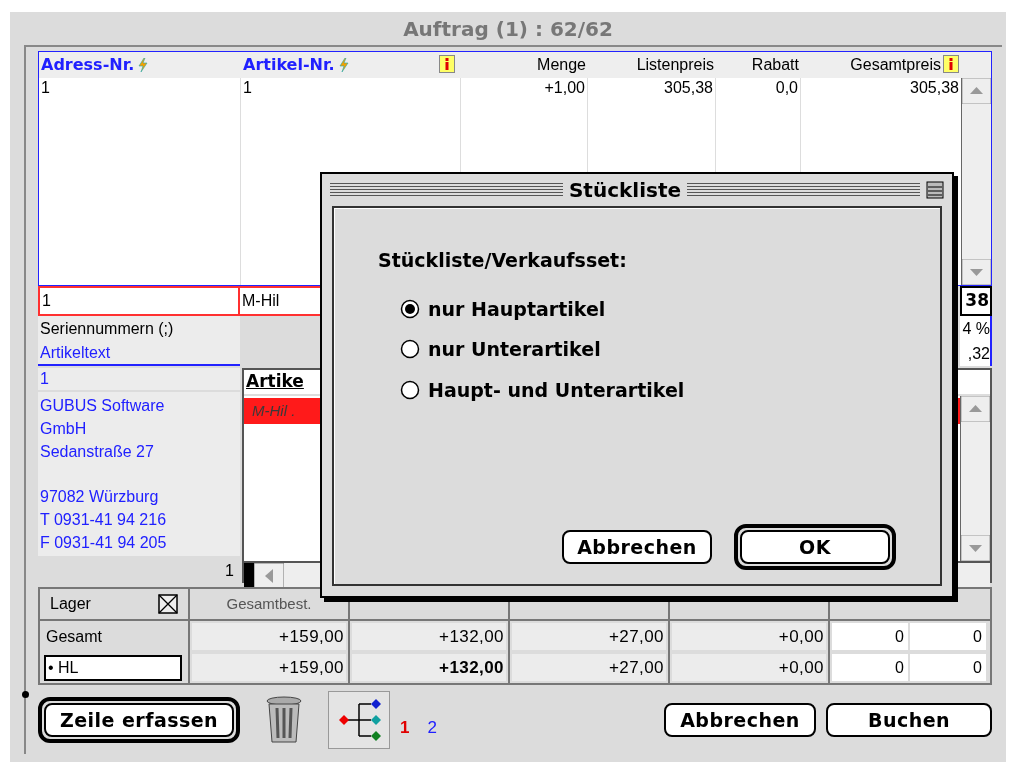 This screenshot has width=1021, height=769. Describe the element at coordinates (503, 260) in the screenshot. I see `prompt-label: Stückliste/Verkaufsset:` at that location.